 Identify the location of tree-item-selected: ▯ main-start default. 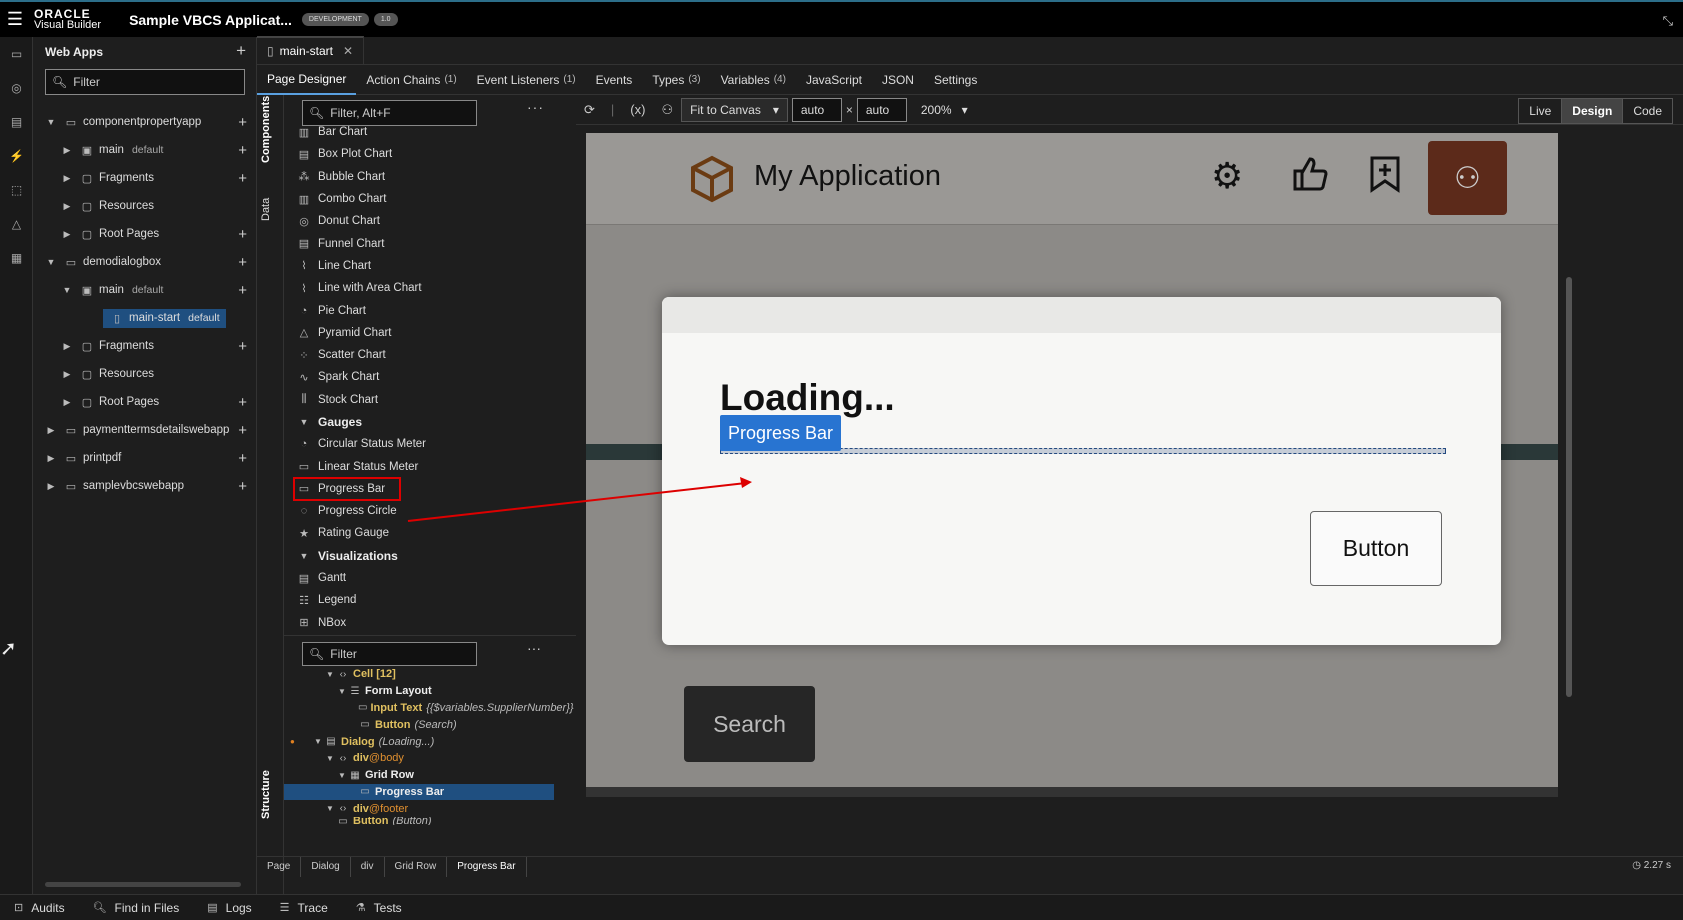
(145, 318).